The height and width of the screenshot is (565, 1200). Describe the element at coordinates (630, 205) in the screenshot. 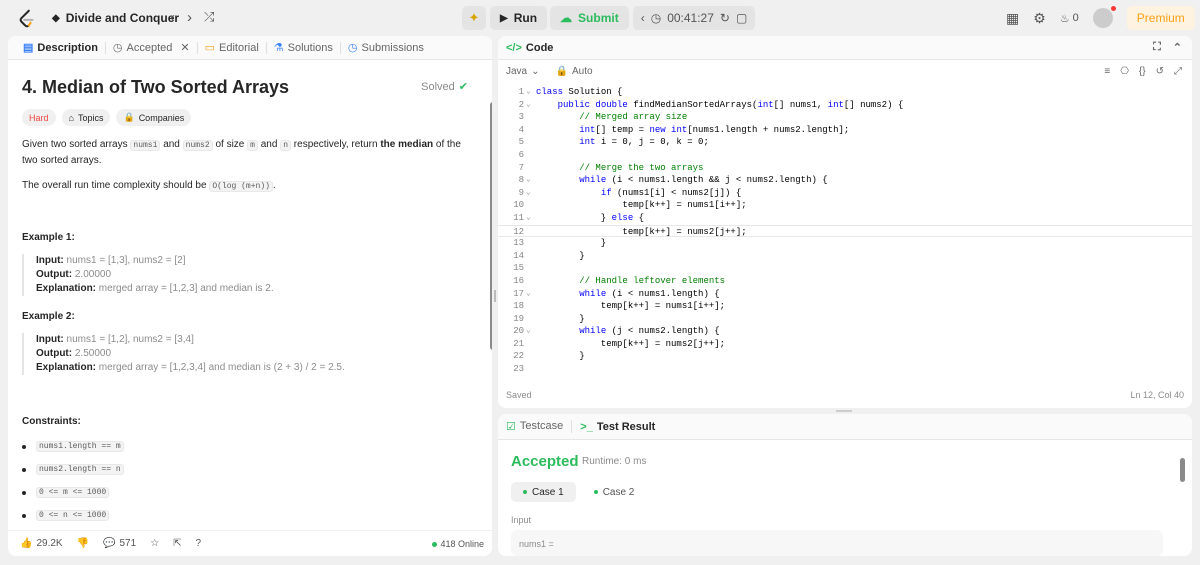

I see `code-line: 10 temp[k++] = nums1[i++];` at that location.